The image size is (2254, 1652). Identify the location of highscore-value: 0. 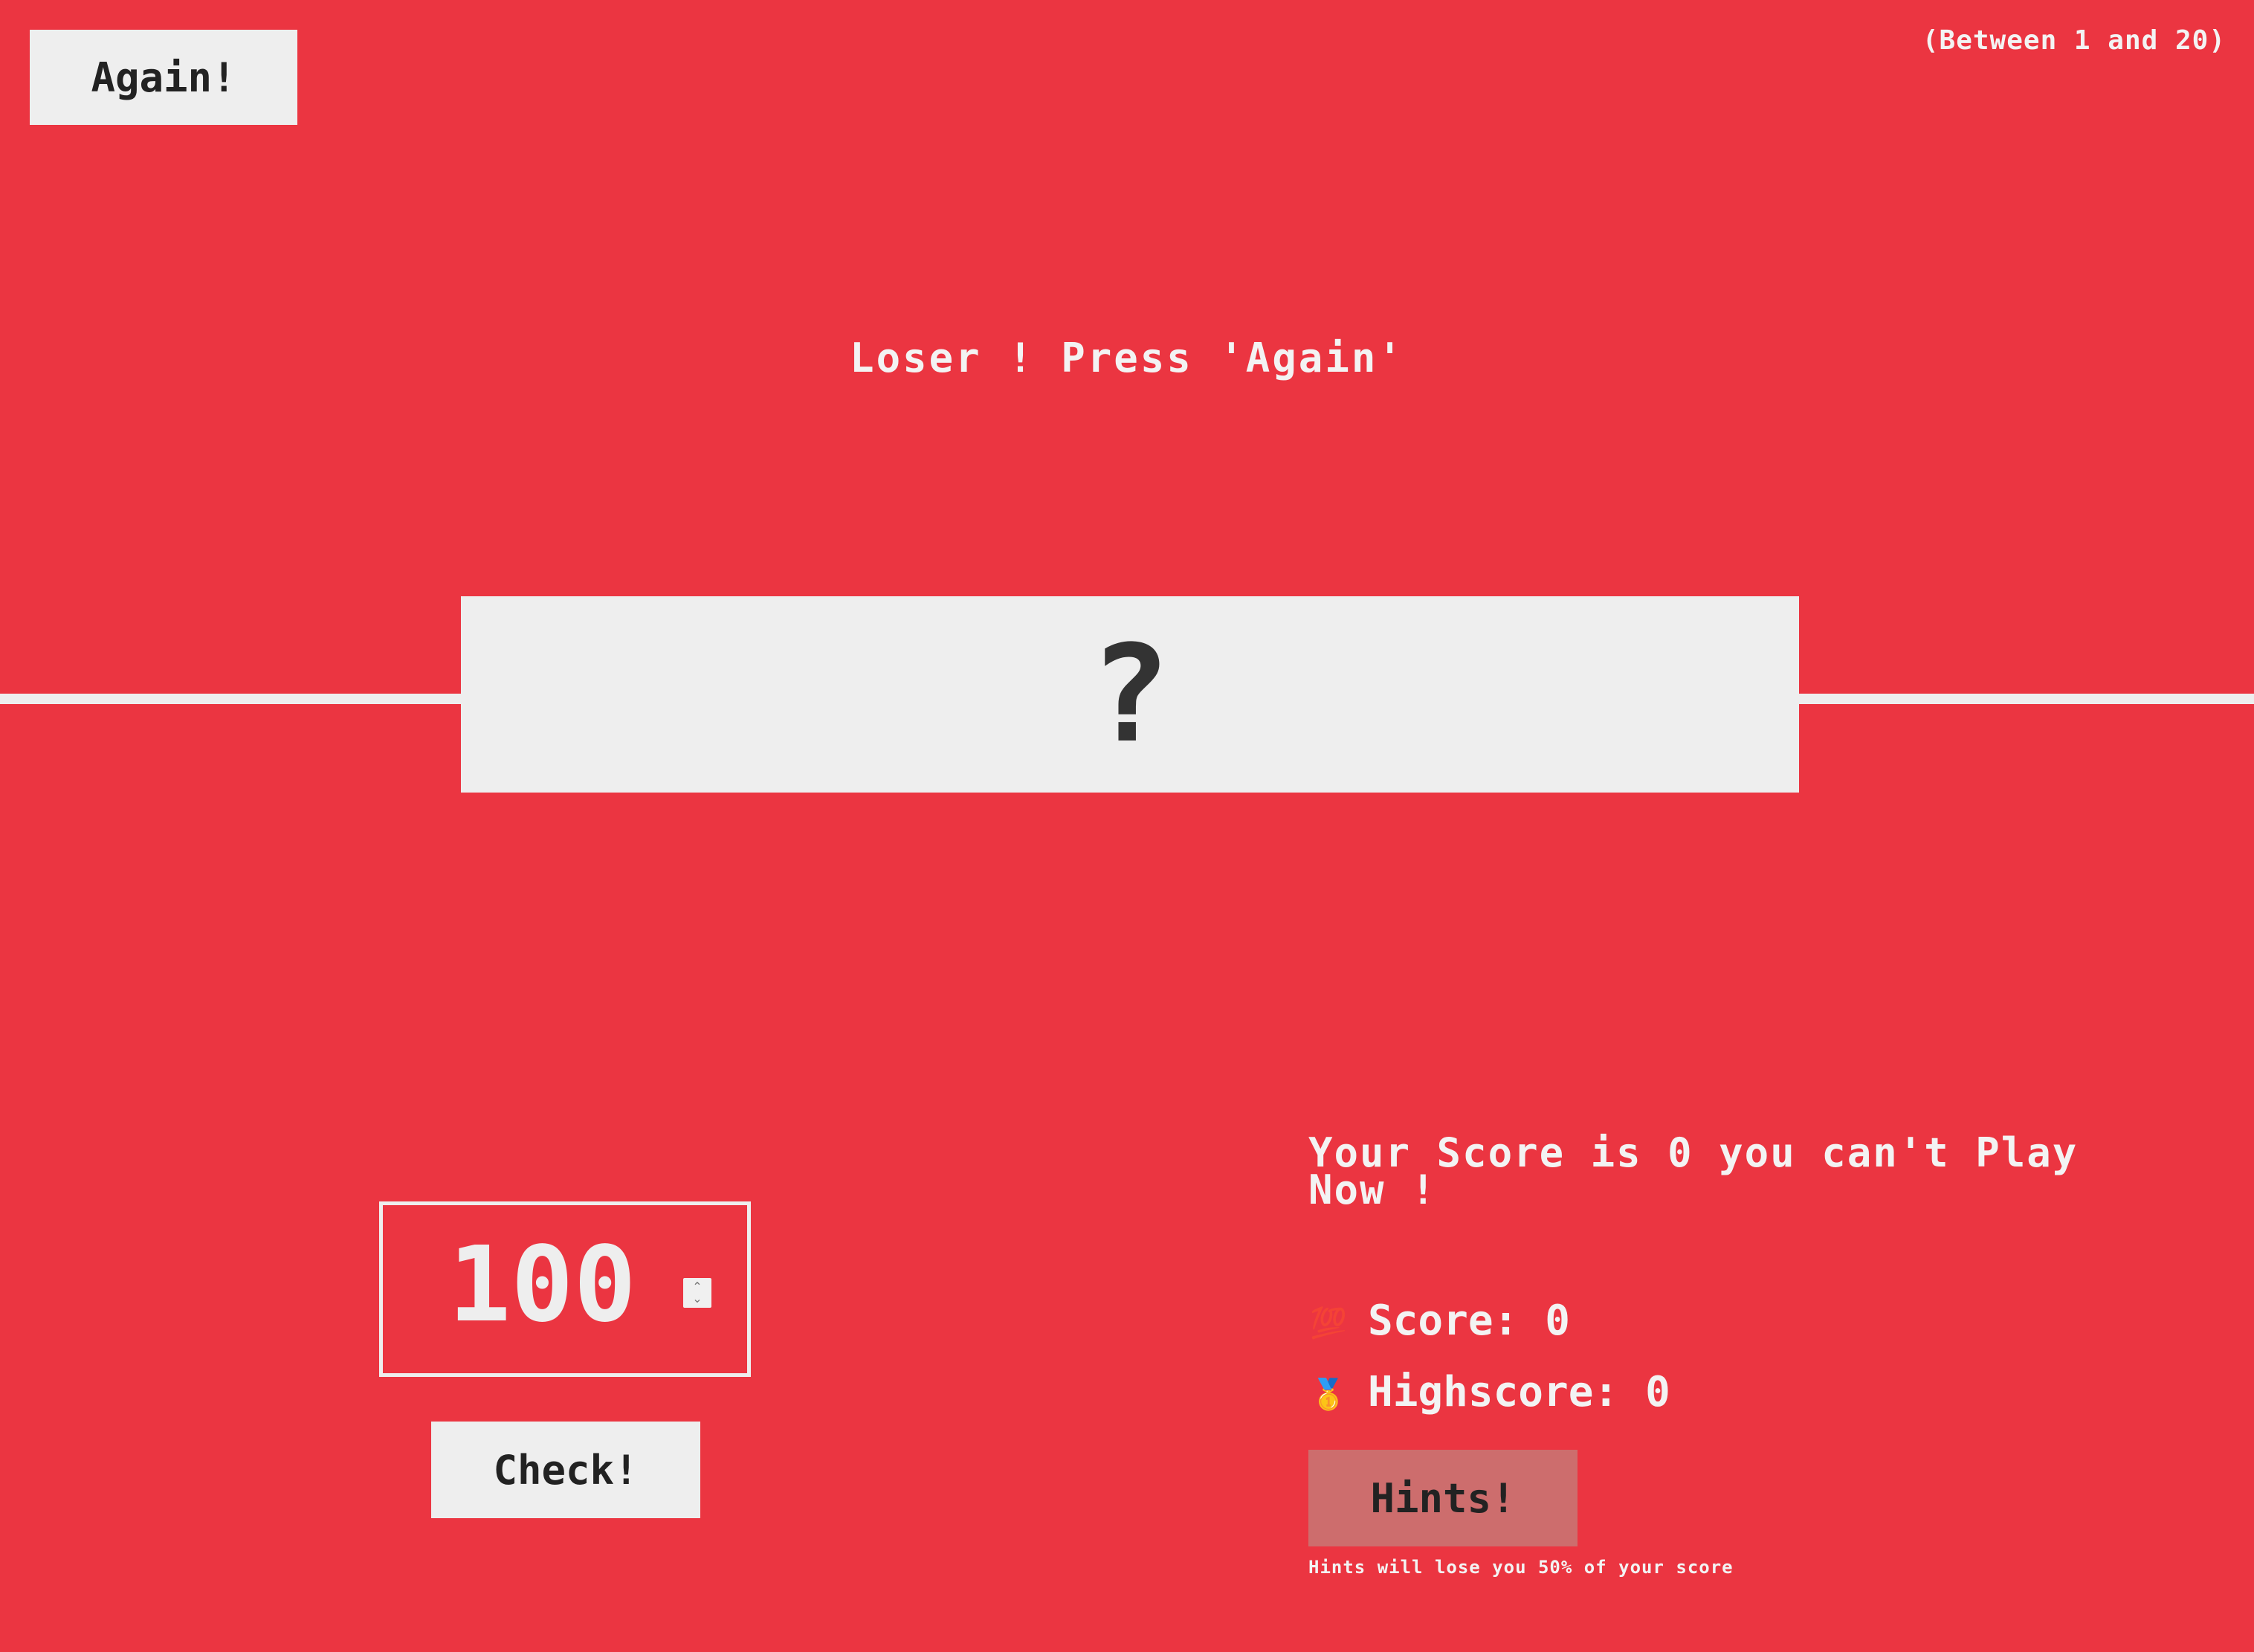
(1657, 1392).